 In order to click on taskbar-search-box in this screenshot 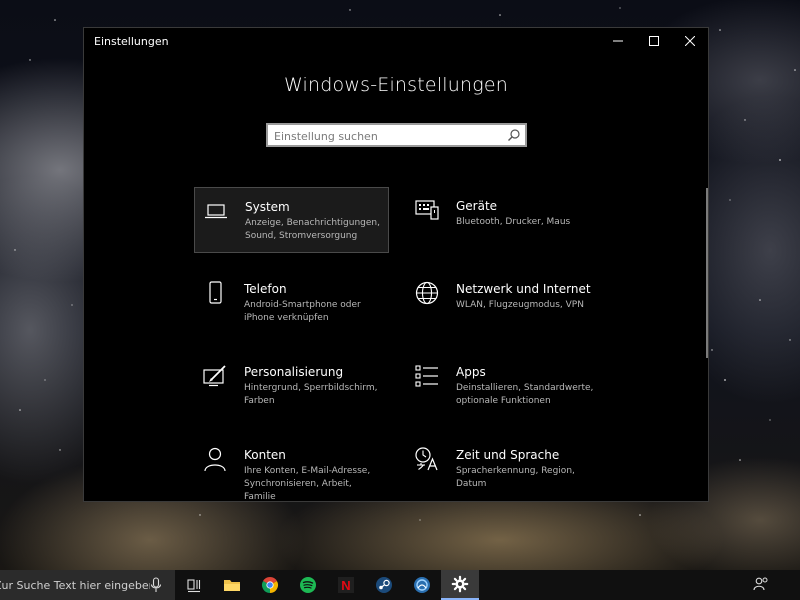, I will do `click(87, 585)`.